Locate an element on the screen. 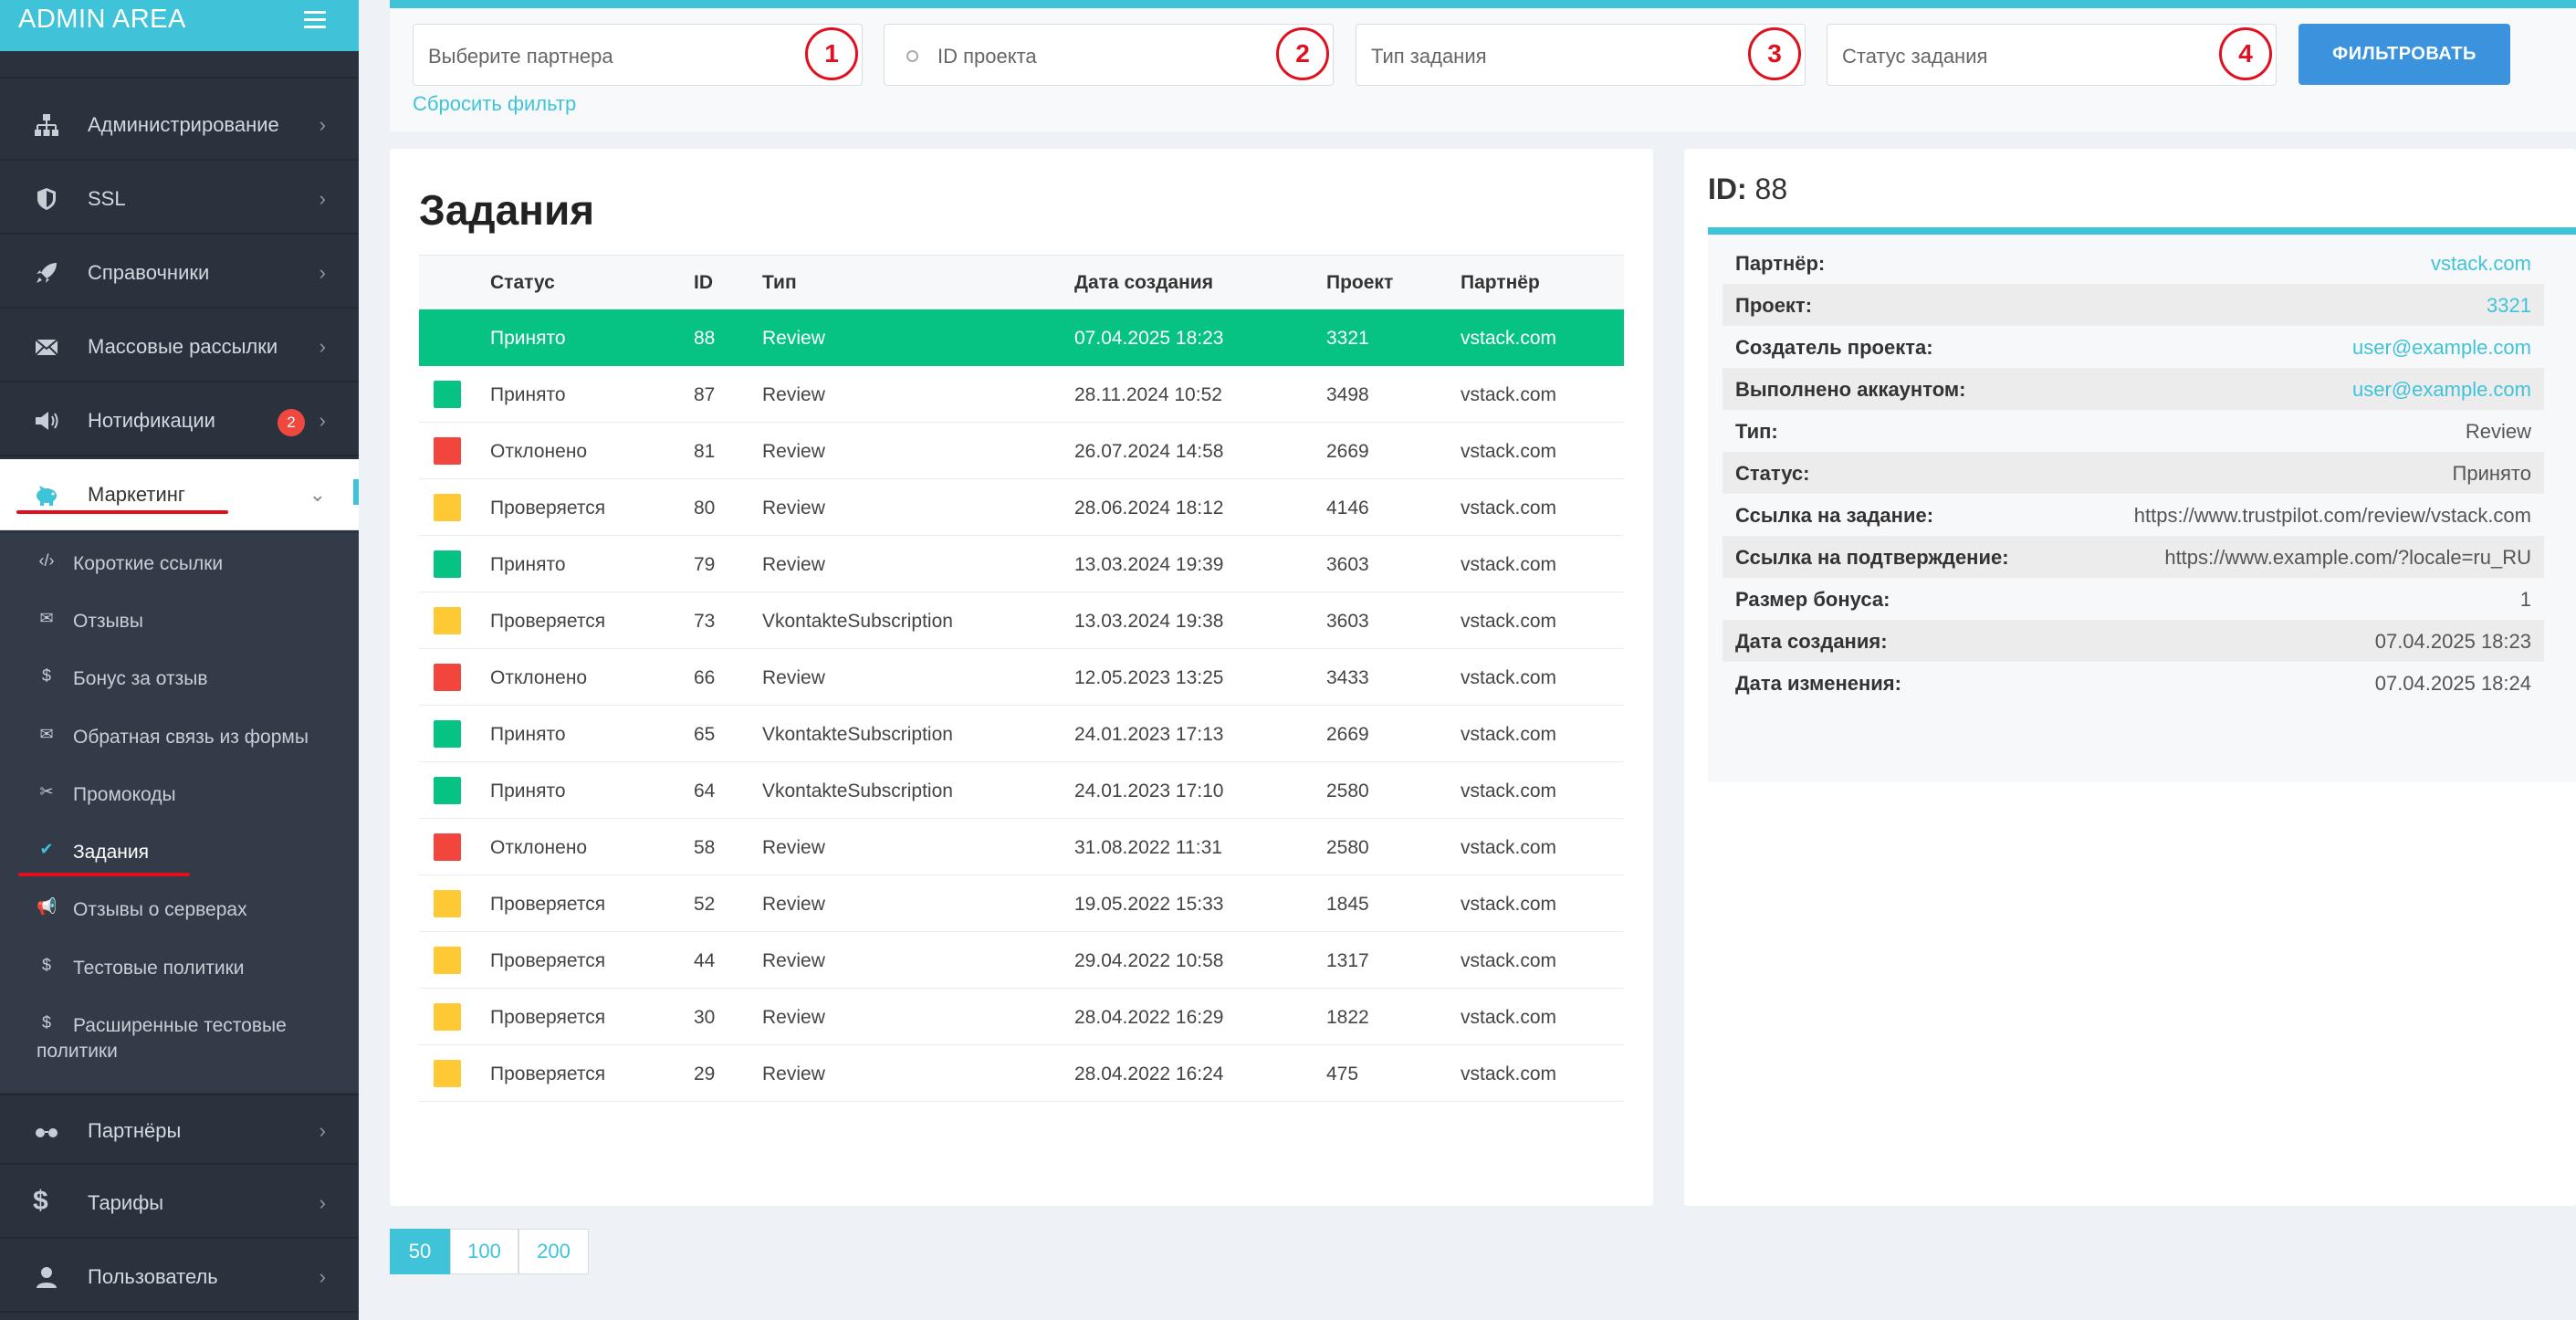 Image resolution: width=2576 pixels, height=1320 pixels. megaphone-icon is located at coordinates (47, 421).